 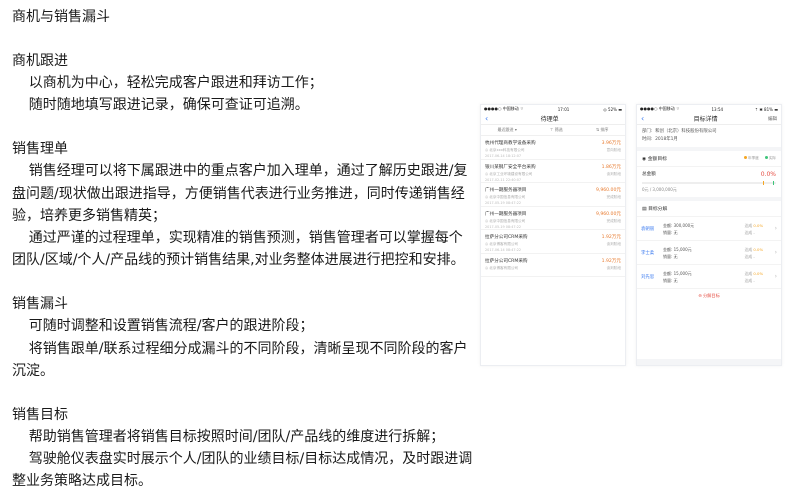 I want to click on battery-indicator: ◎ 52% ▬, so click(x=612, y=109).